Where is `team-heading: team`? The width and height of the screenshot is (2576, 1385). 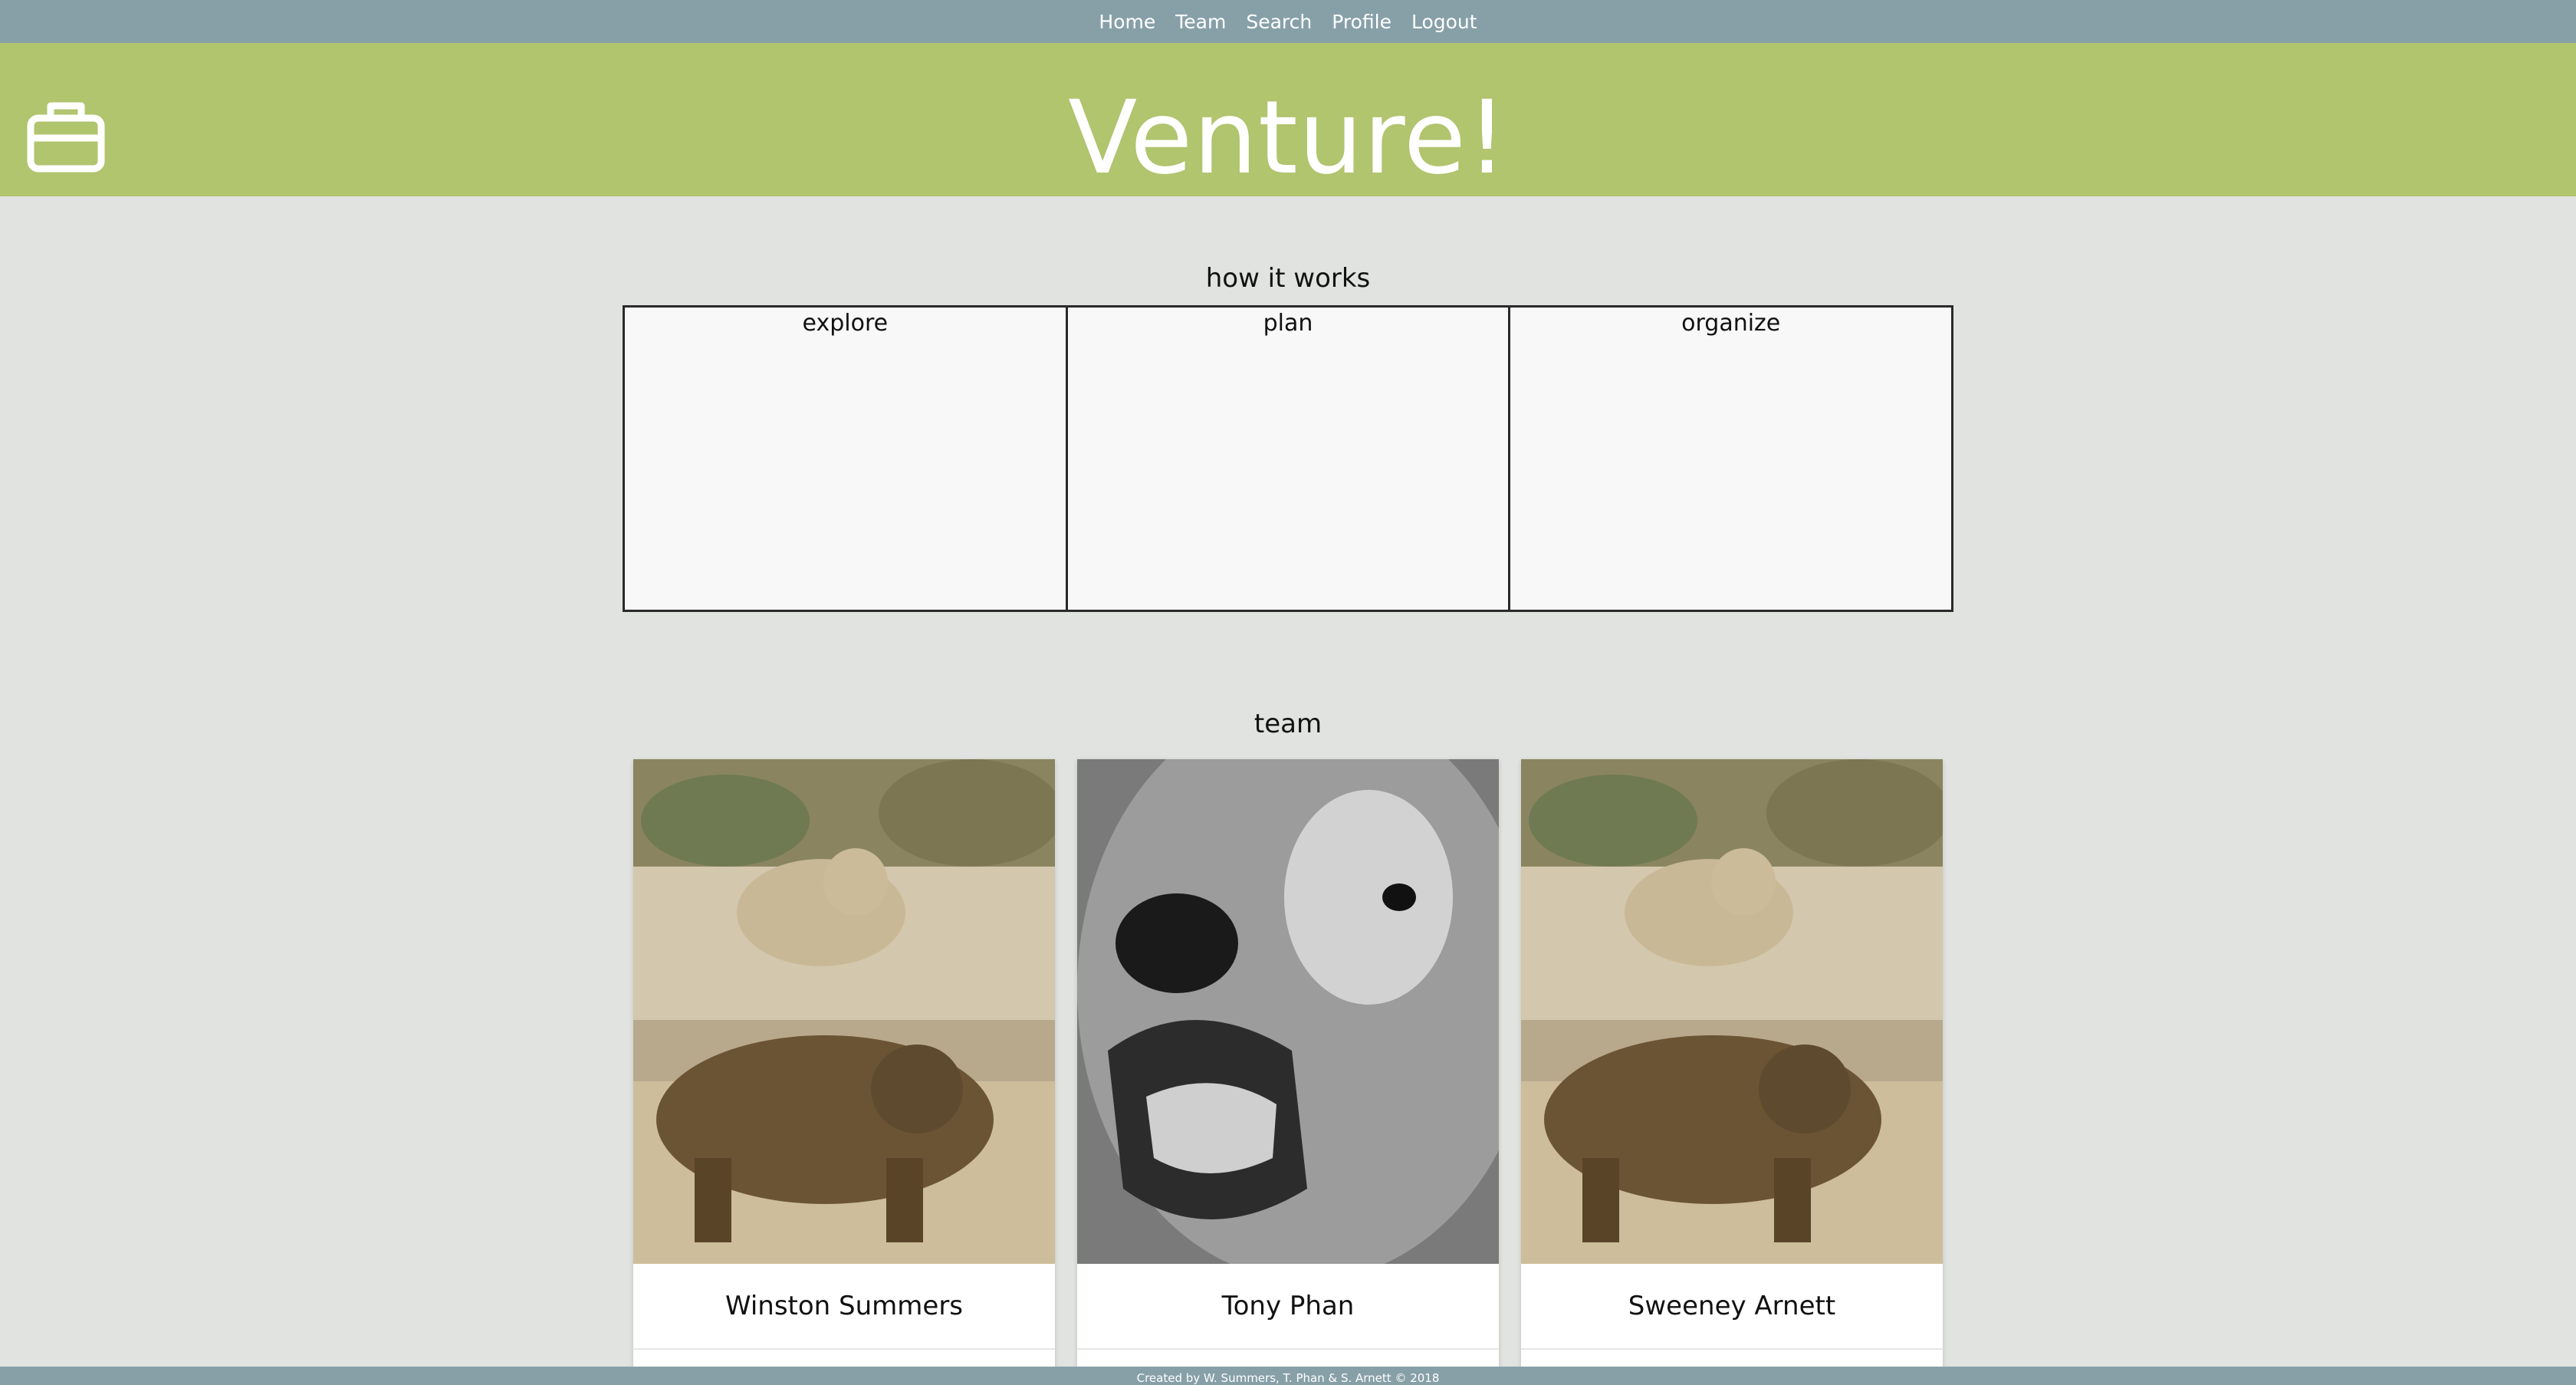
team-heading: team is located at coordinates (1288, 724).